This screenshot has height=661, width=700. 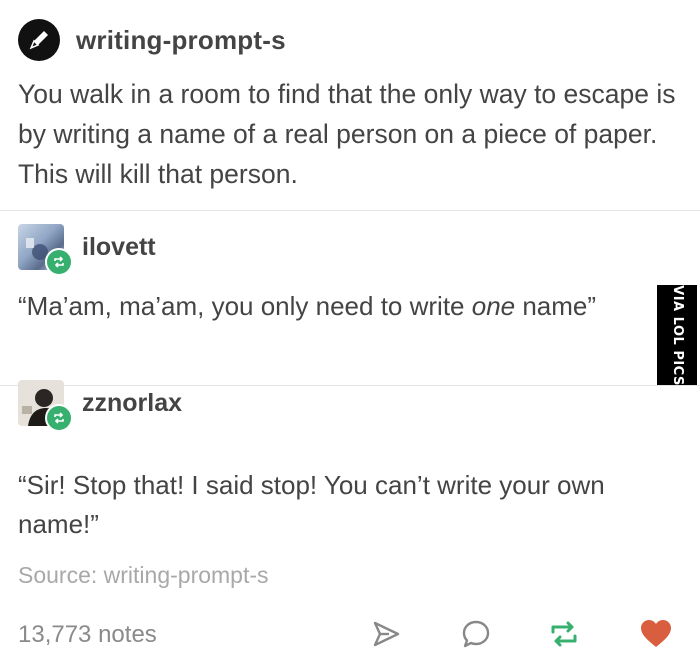 I want to click on reblog-header-zznorlax: zznorlax, so click(x=100, y=406).